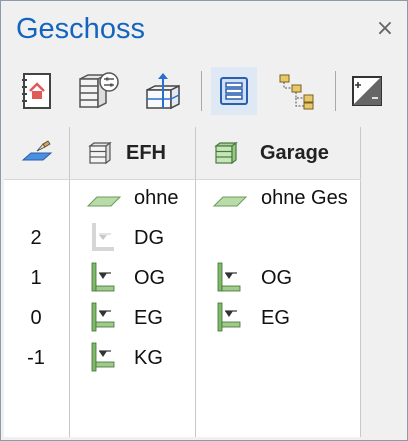 Image resolution: width=408 pixels, height=441 pixels. I want to click on efh-storey-dg: DG, so click(149, 238).